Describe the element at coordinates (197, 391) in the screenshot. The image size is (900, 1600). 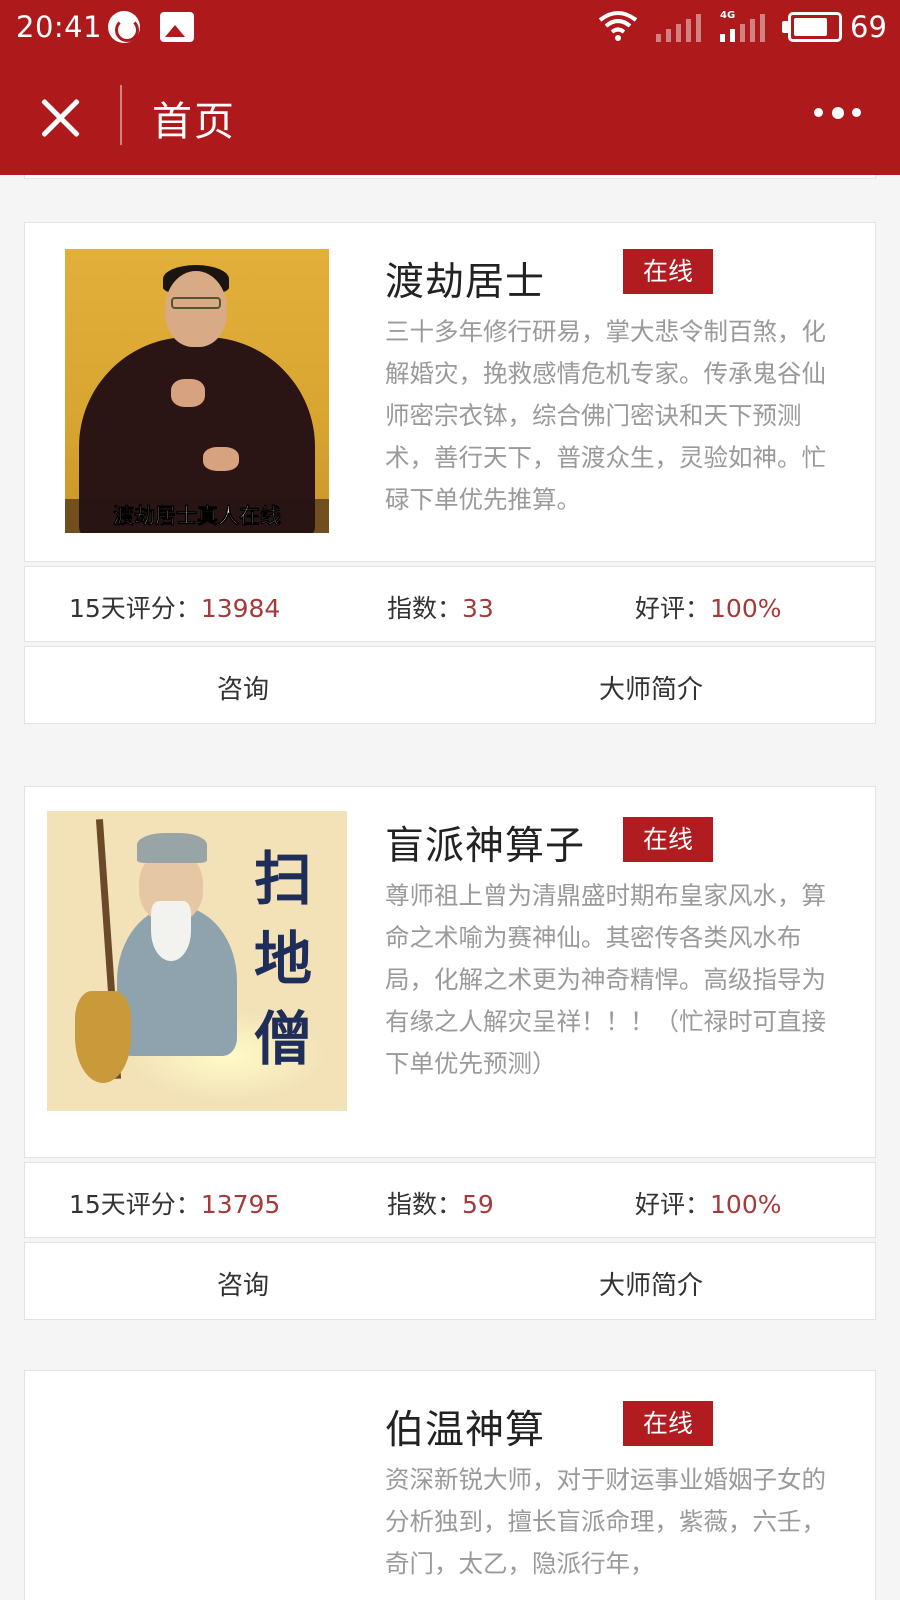
I see `master-avatar: 渡劫居士真人在线` at that location.